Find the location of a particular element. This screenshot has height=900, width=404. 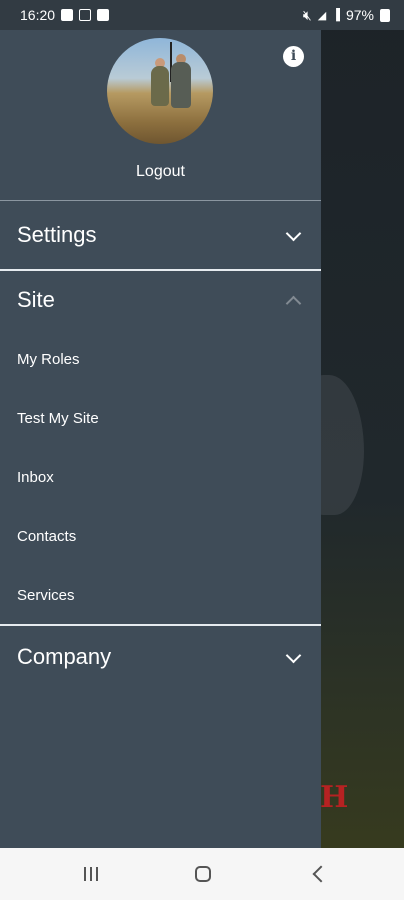

section-site: Site is located at coordinates (160, 300).